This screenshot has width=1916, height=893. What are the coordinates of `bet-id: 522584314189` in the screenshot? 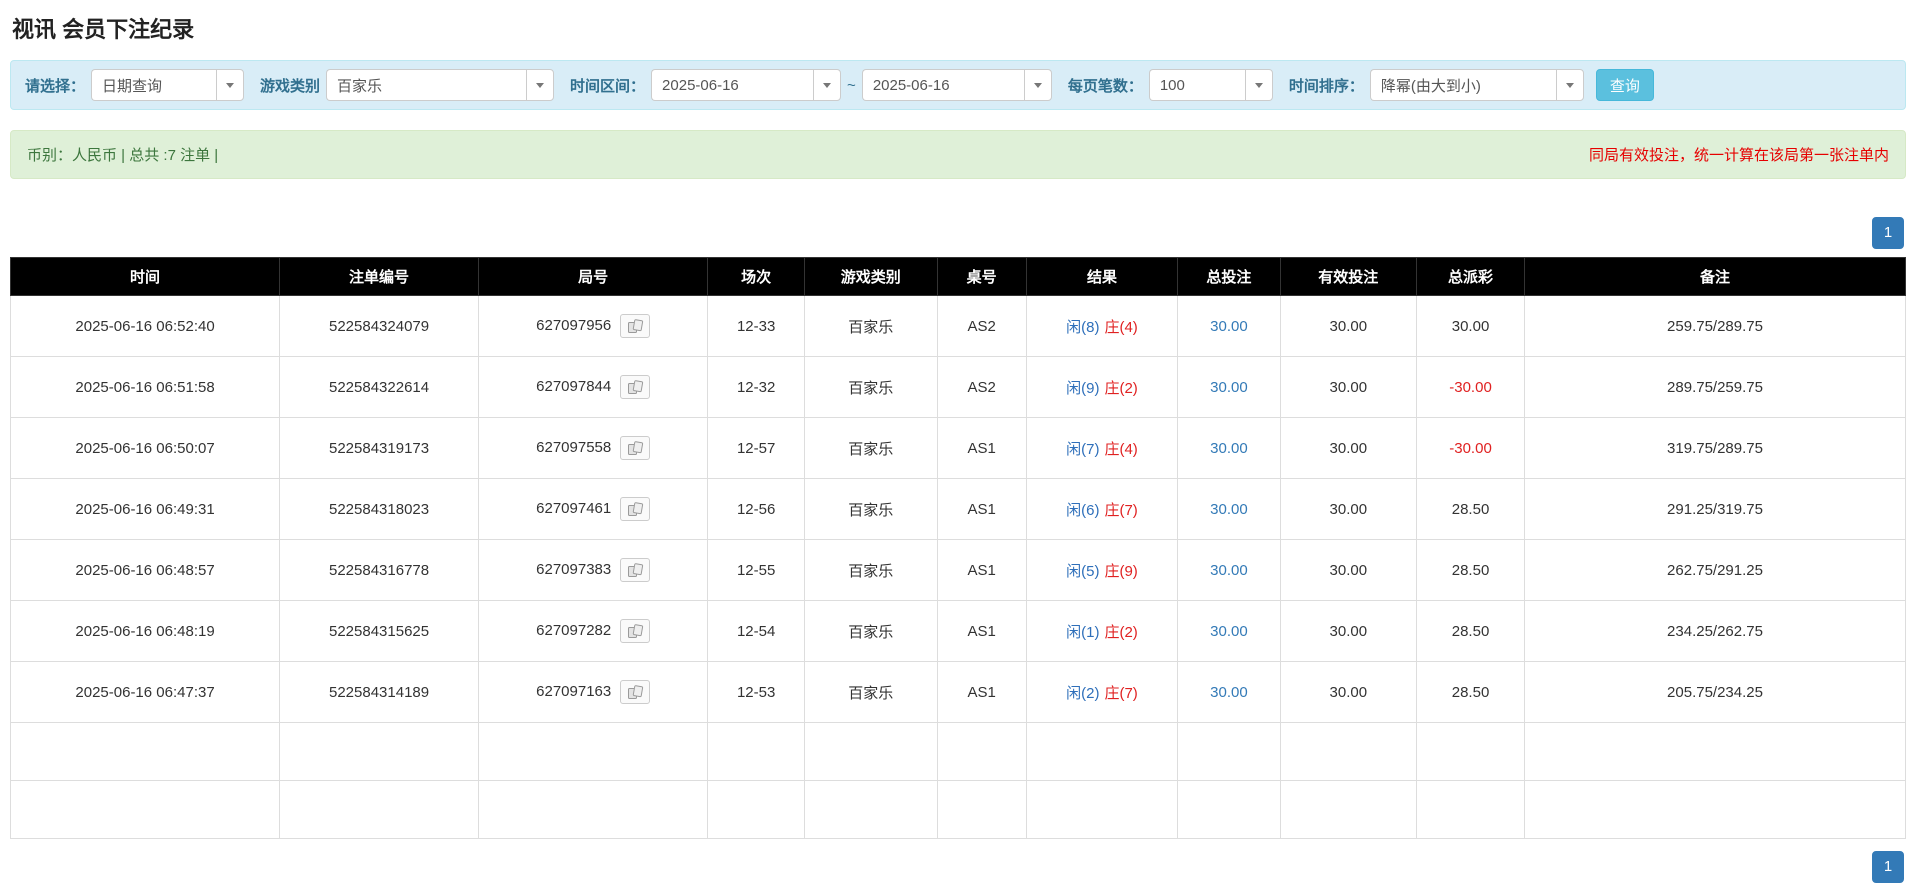 It's located at (379, 692).